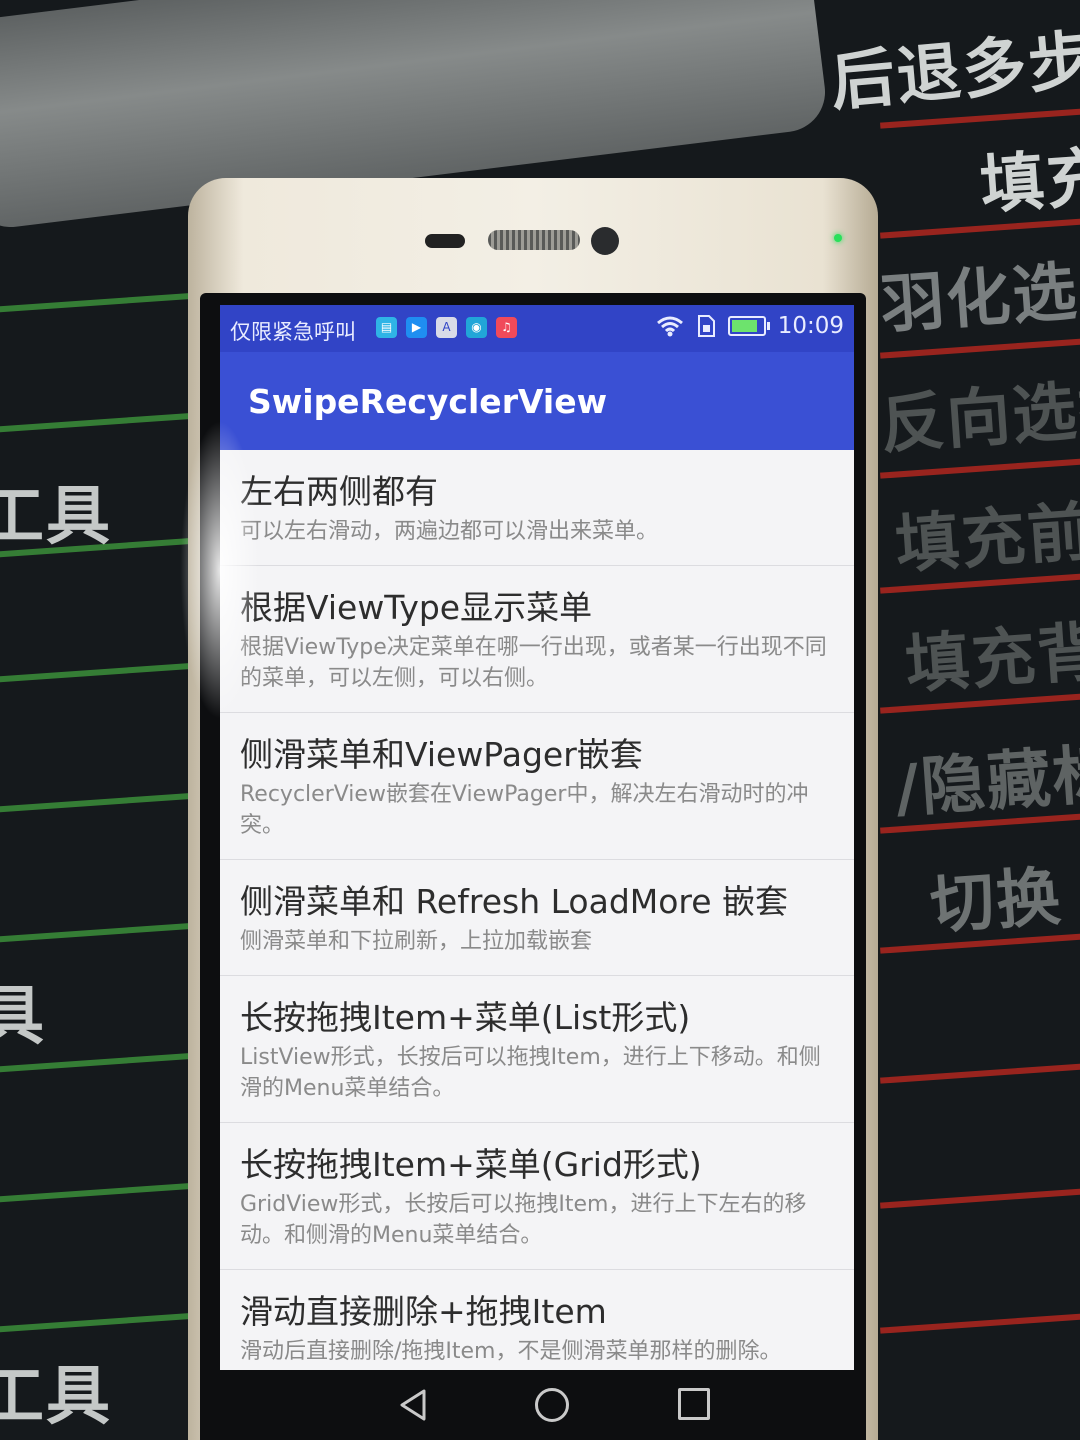  What do you see at coordinates (694, 1404) in the screenshot?
I see `recent-apps-button` at bounding box center [694, 1404].